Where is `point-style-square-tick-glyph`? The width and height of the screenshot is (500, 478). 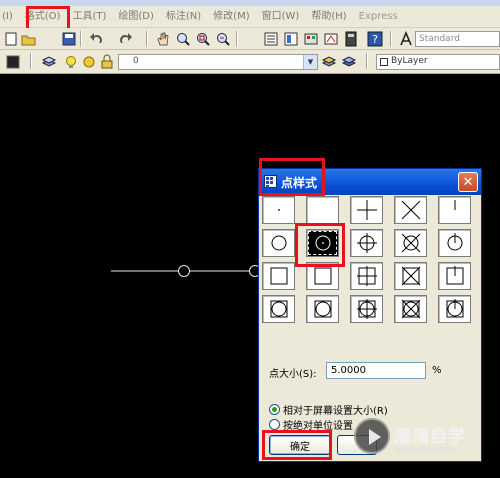
point-style-square-tick-glyph is located at coordinates (454, 275).